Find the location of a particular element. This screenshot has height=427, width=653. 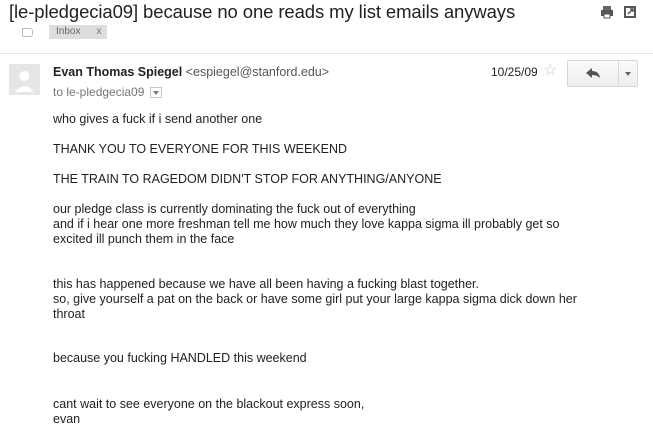

sender-avatar is located at coordinates (24, 79).